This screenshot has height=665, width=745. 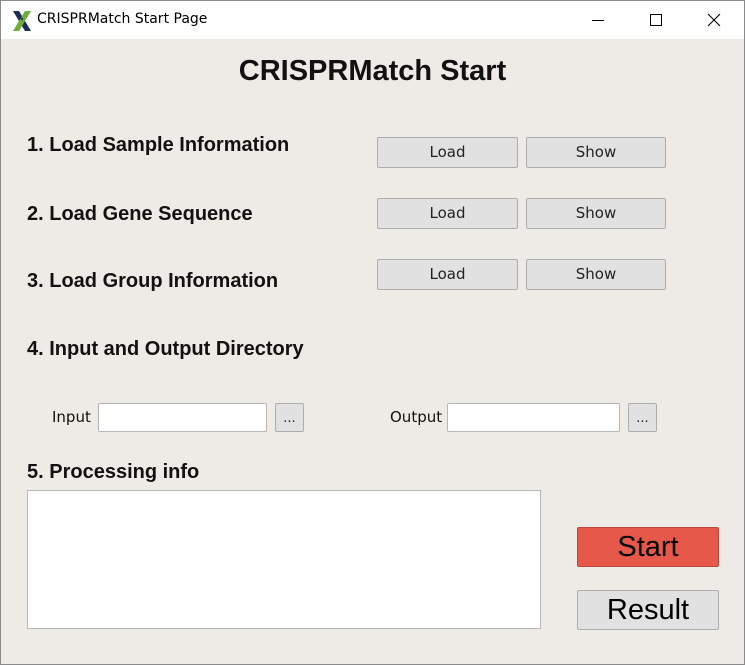 I want to click on input-directory-field, so click(x=182, y=417).